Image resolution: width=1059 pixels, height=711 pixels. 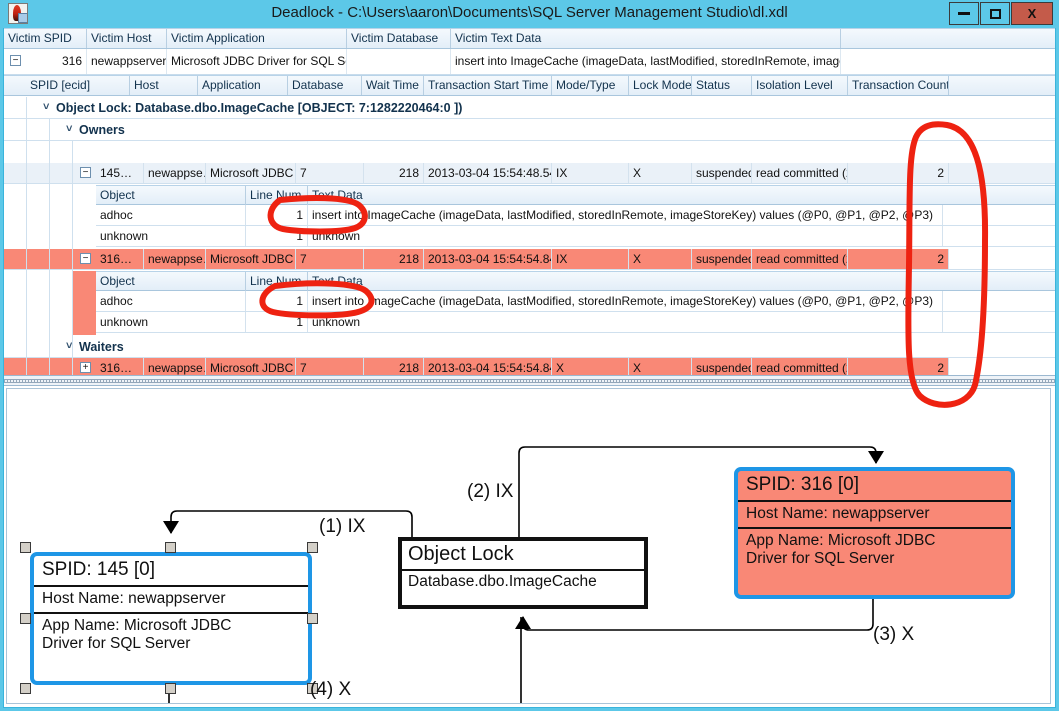 I want to click on owner-row-2-start-time: 2013-03-04 15:54:54.843, so click(x=488, y=259).